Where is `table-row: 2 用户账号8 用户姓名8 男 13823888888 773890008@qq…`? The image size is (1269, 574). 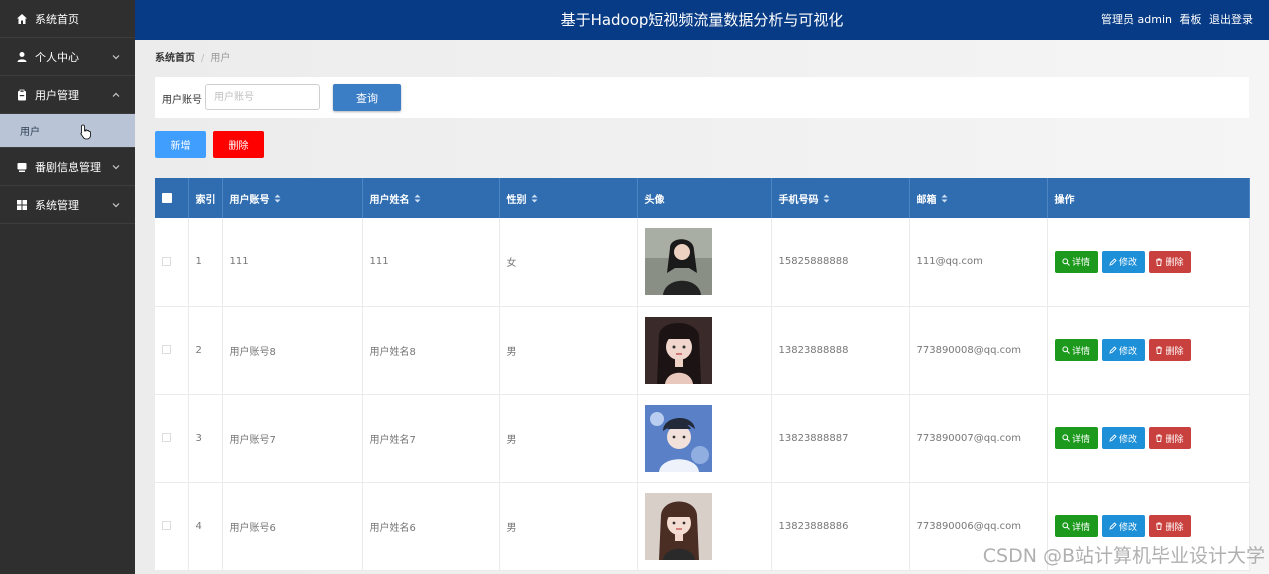
table-row: 2 用户账号8 用户姓名8 男 13823888888 773890008@qq… is located at coordinates (702, 350).